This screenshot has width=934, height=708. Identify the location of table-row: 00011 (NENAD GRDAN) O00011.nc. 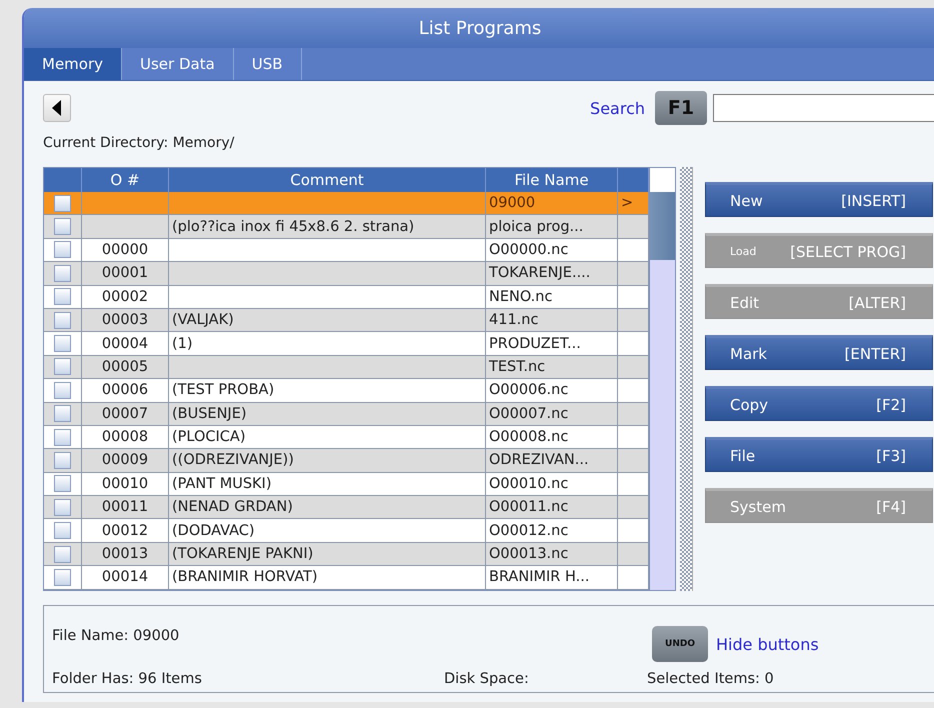
(346, 508).